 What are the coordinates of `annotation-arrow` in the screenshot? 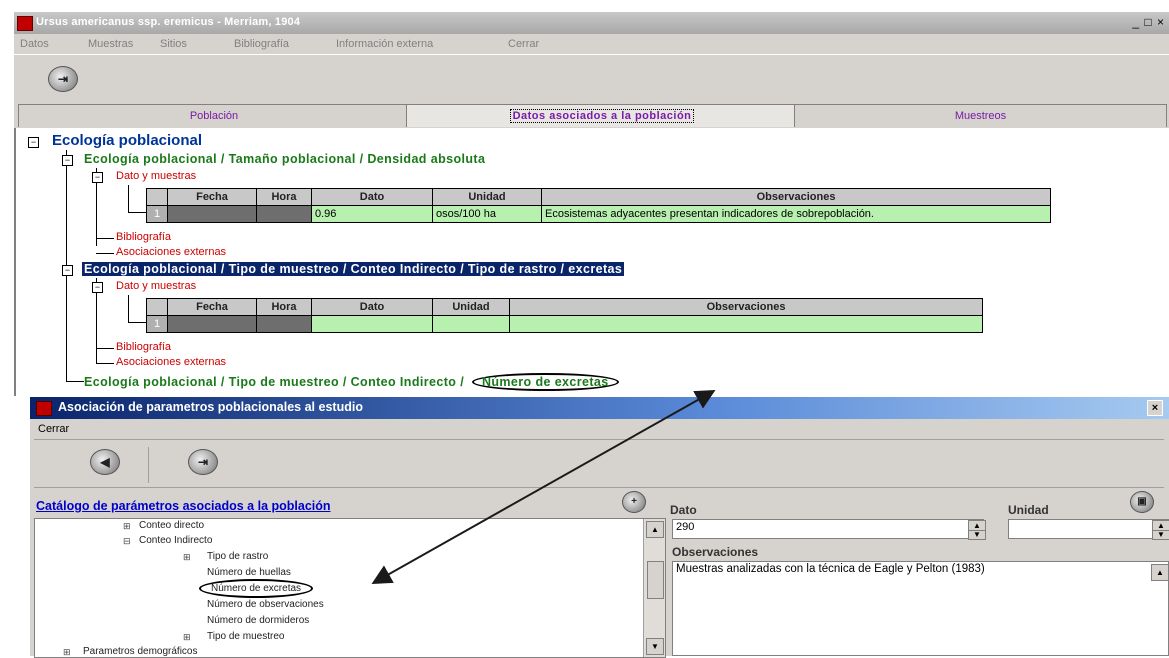 It's located at (543, 487).